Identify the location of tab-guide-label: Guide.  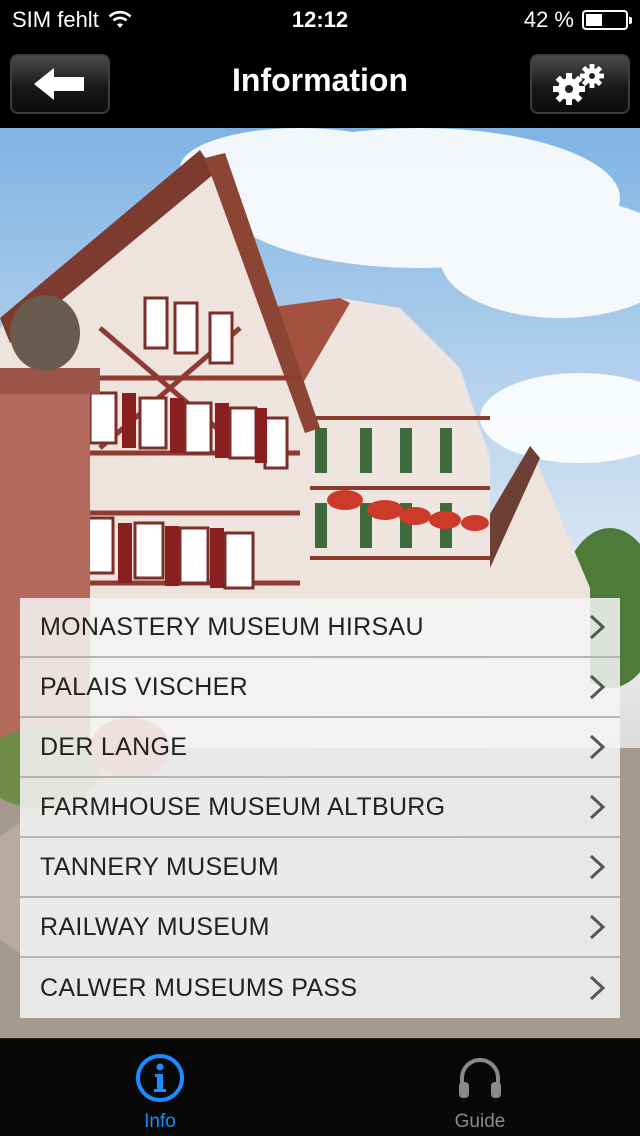
(480, 1121).